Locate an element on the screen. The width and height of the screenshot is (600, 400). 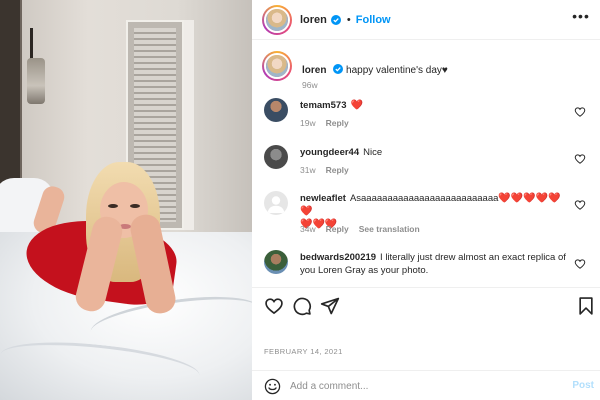
comment-meta: 19w Reply is located at coordinates (329, 123).